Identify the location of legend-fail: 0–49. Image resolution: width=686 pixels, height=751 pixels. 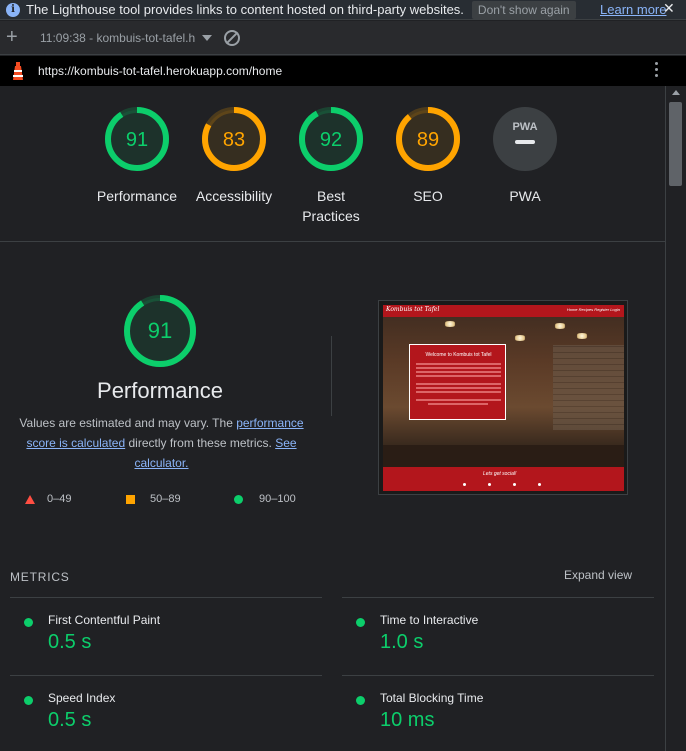
(48, 499).